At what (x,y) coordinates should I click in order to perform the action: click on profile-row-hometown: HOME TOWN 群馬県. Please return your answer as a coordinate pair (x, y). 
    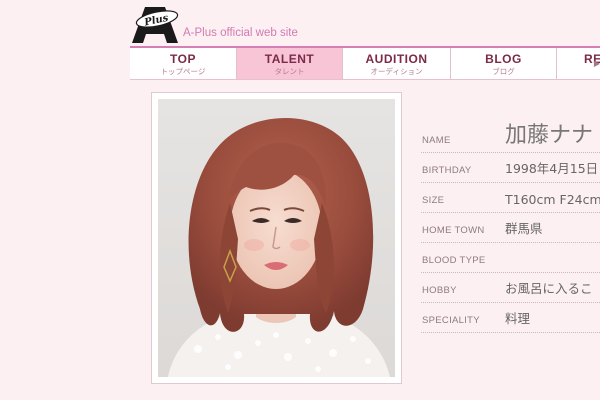
    Looking at the image, I should click on (510, 228).